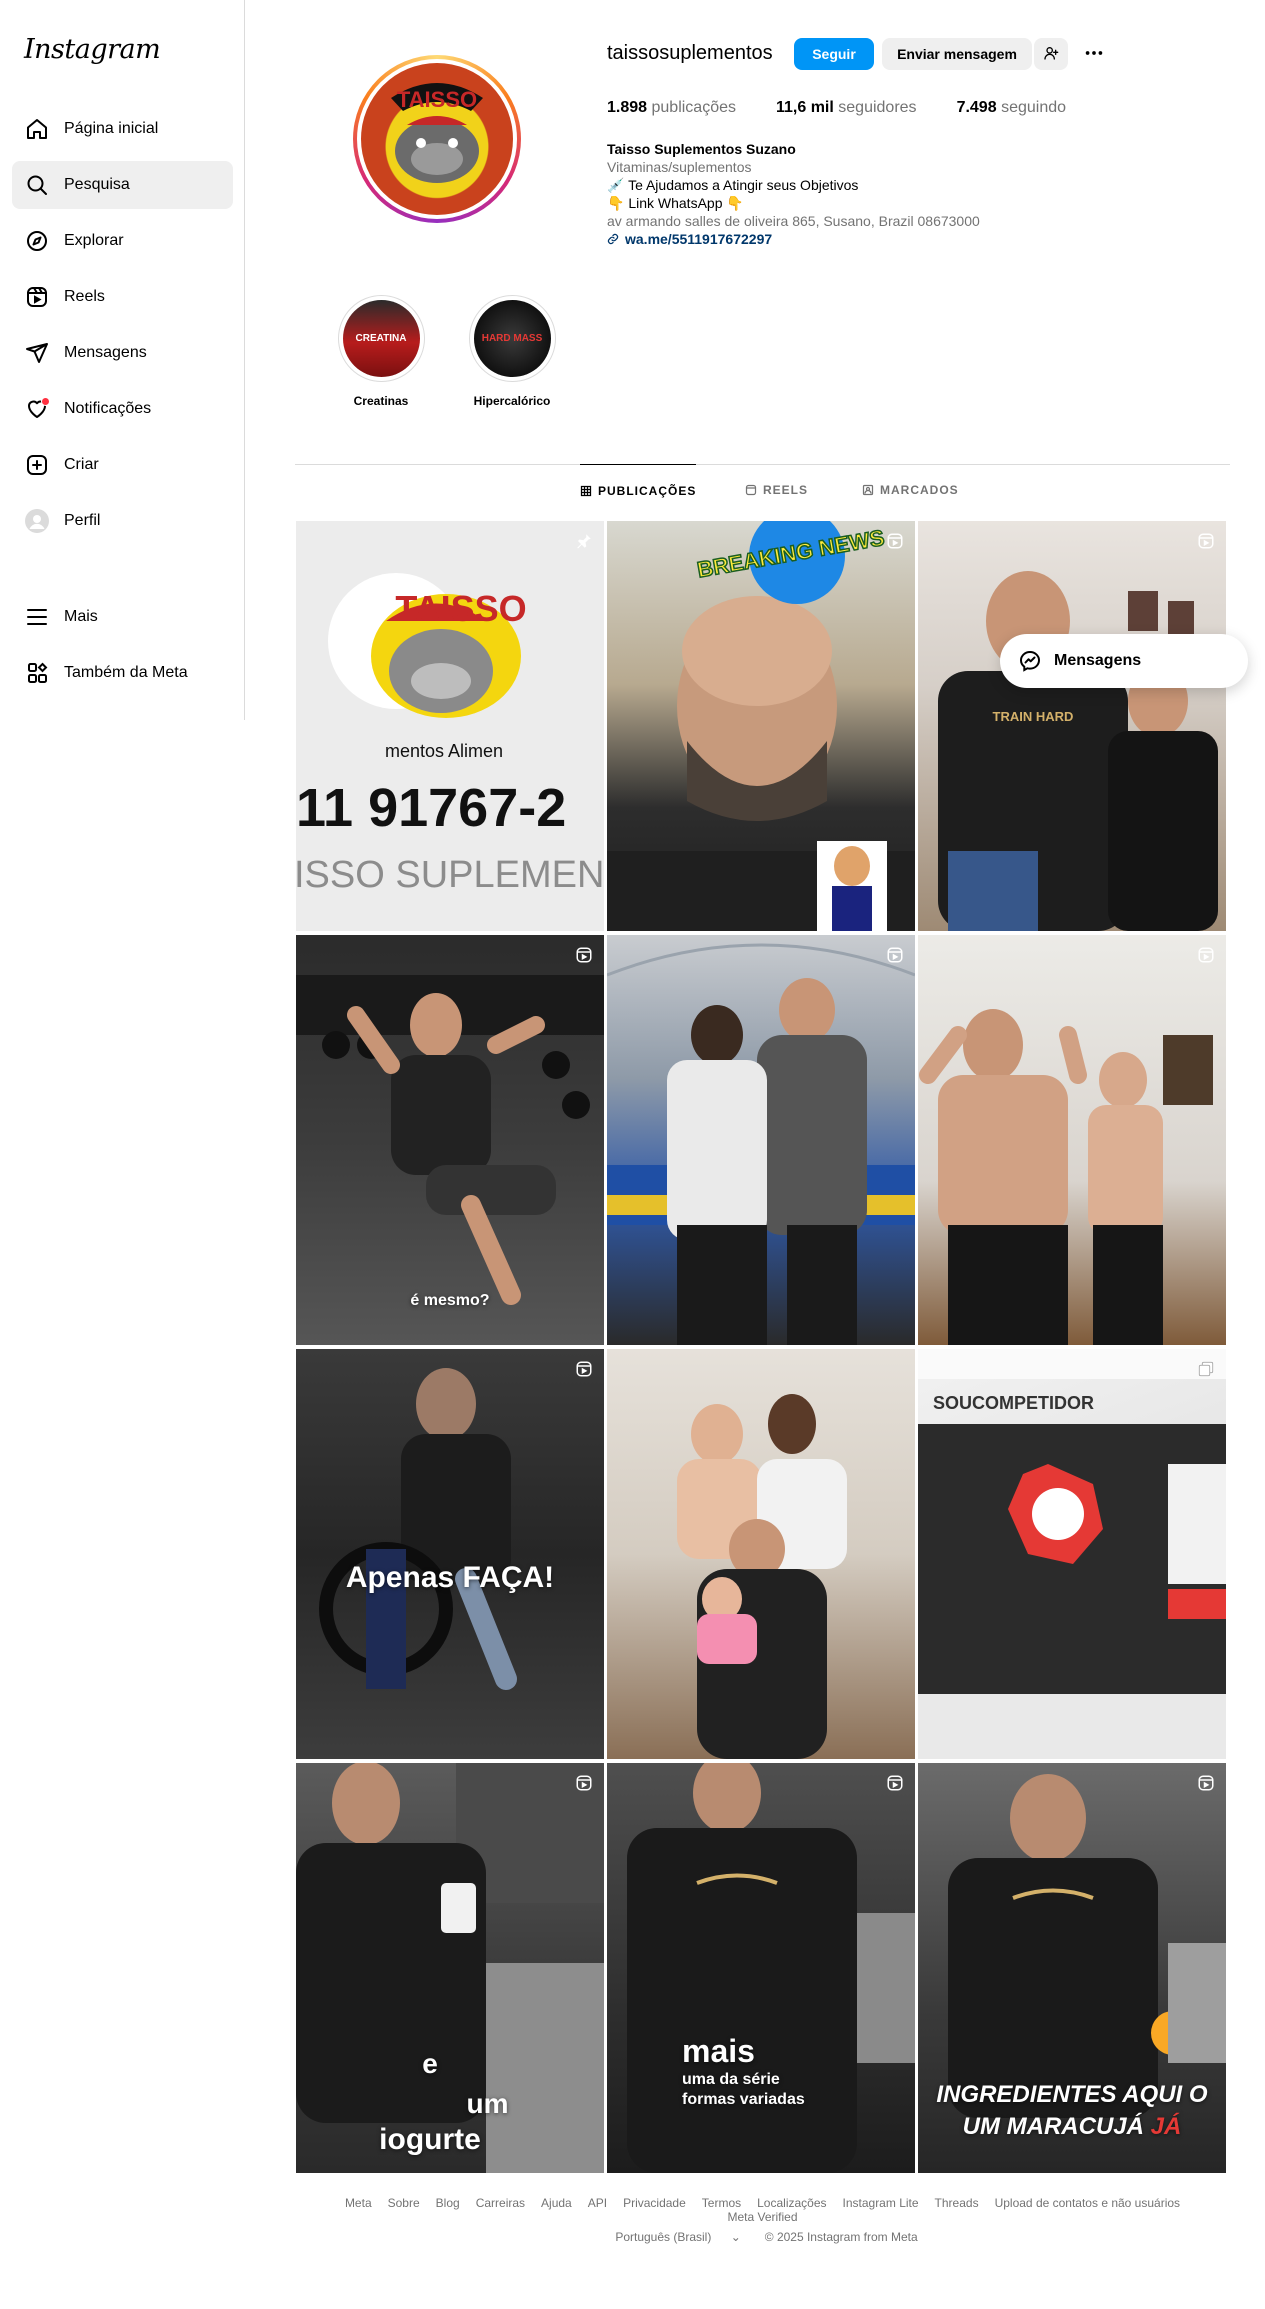 The width and height of the screenshot is (1265, 2309). I want to click on carousel-icon, so click(1206, 1369).